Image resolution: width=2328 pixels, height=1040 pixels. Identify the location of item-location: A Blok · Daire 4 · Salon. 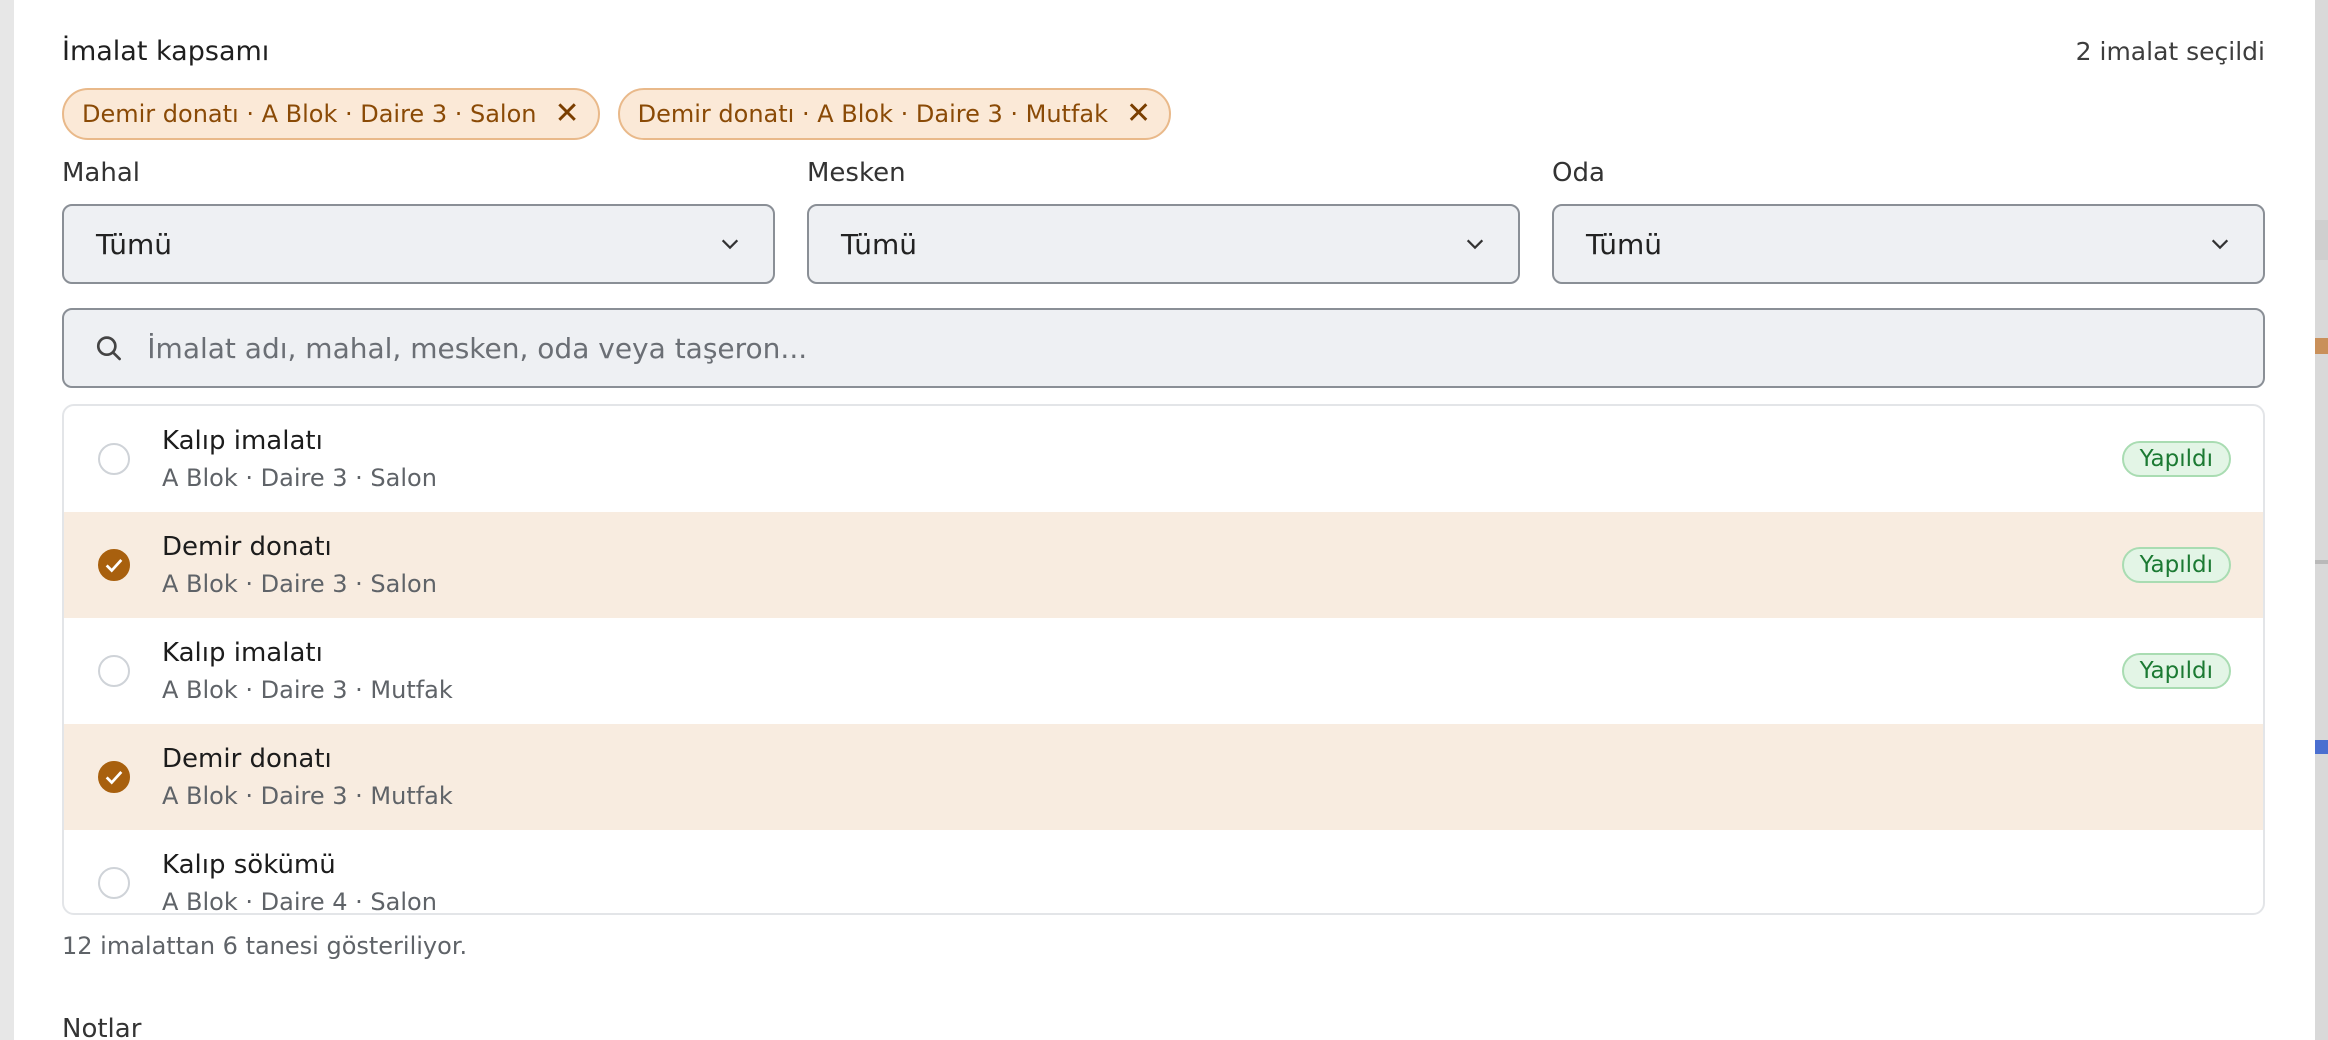
(299, 901).